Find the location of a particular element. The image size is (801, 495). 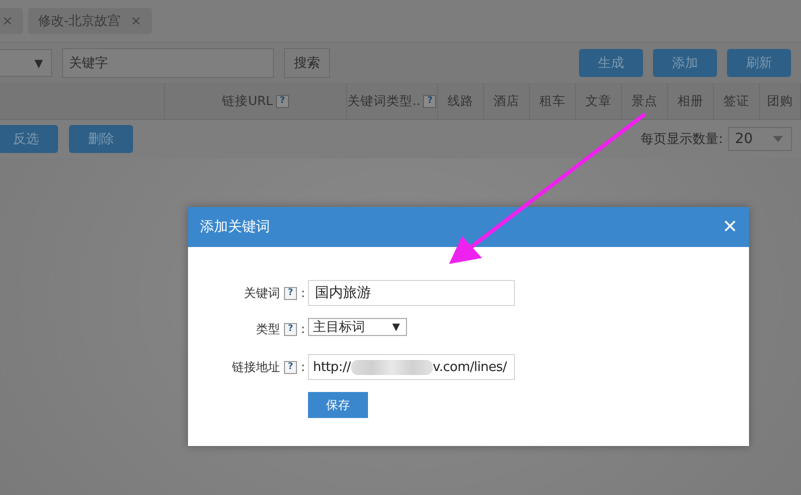

column-title: 文章 is located at coordinates (599, 101).